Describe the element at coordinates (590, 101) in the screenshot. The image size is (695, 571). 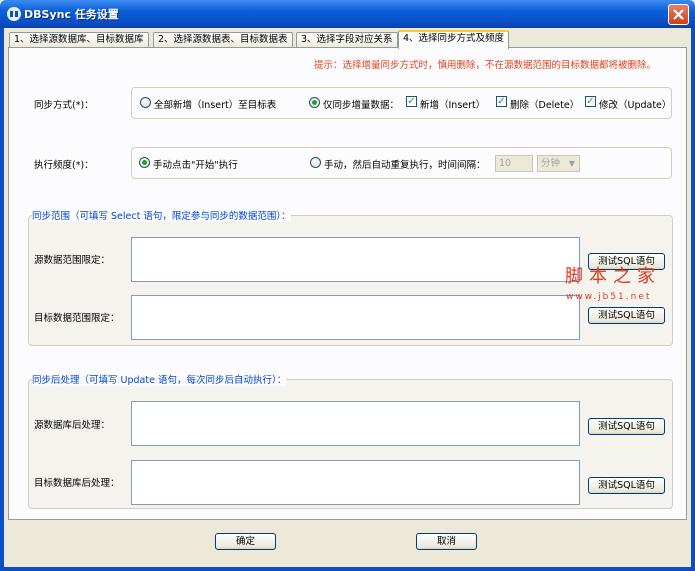
I see `update-checkbox: ✓` at that location.